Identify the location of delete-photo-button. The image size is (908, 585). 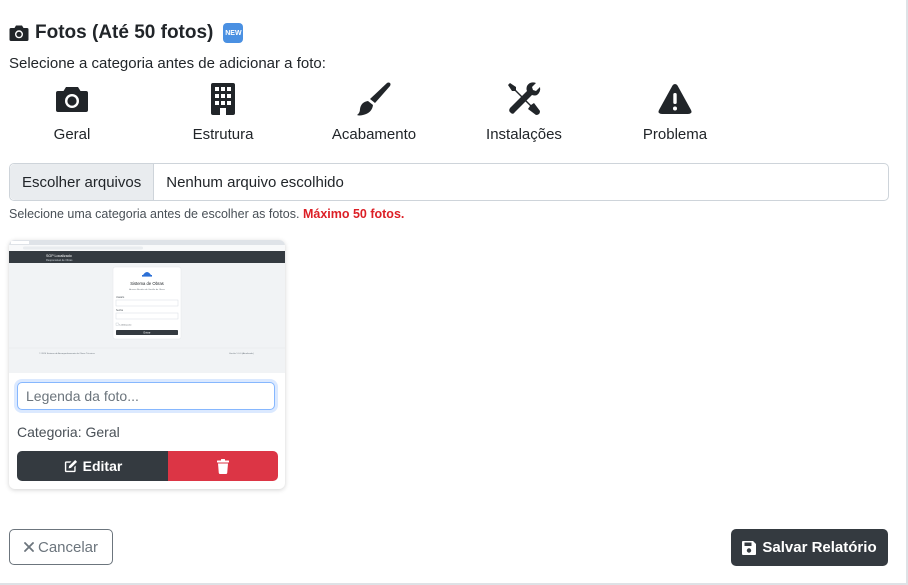
(223, 466).